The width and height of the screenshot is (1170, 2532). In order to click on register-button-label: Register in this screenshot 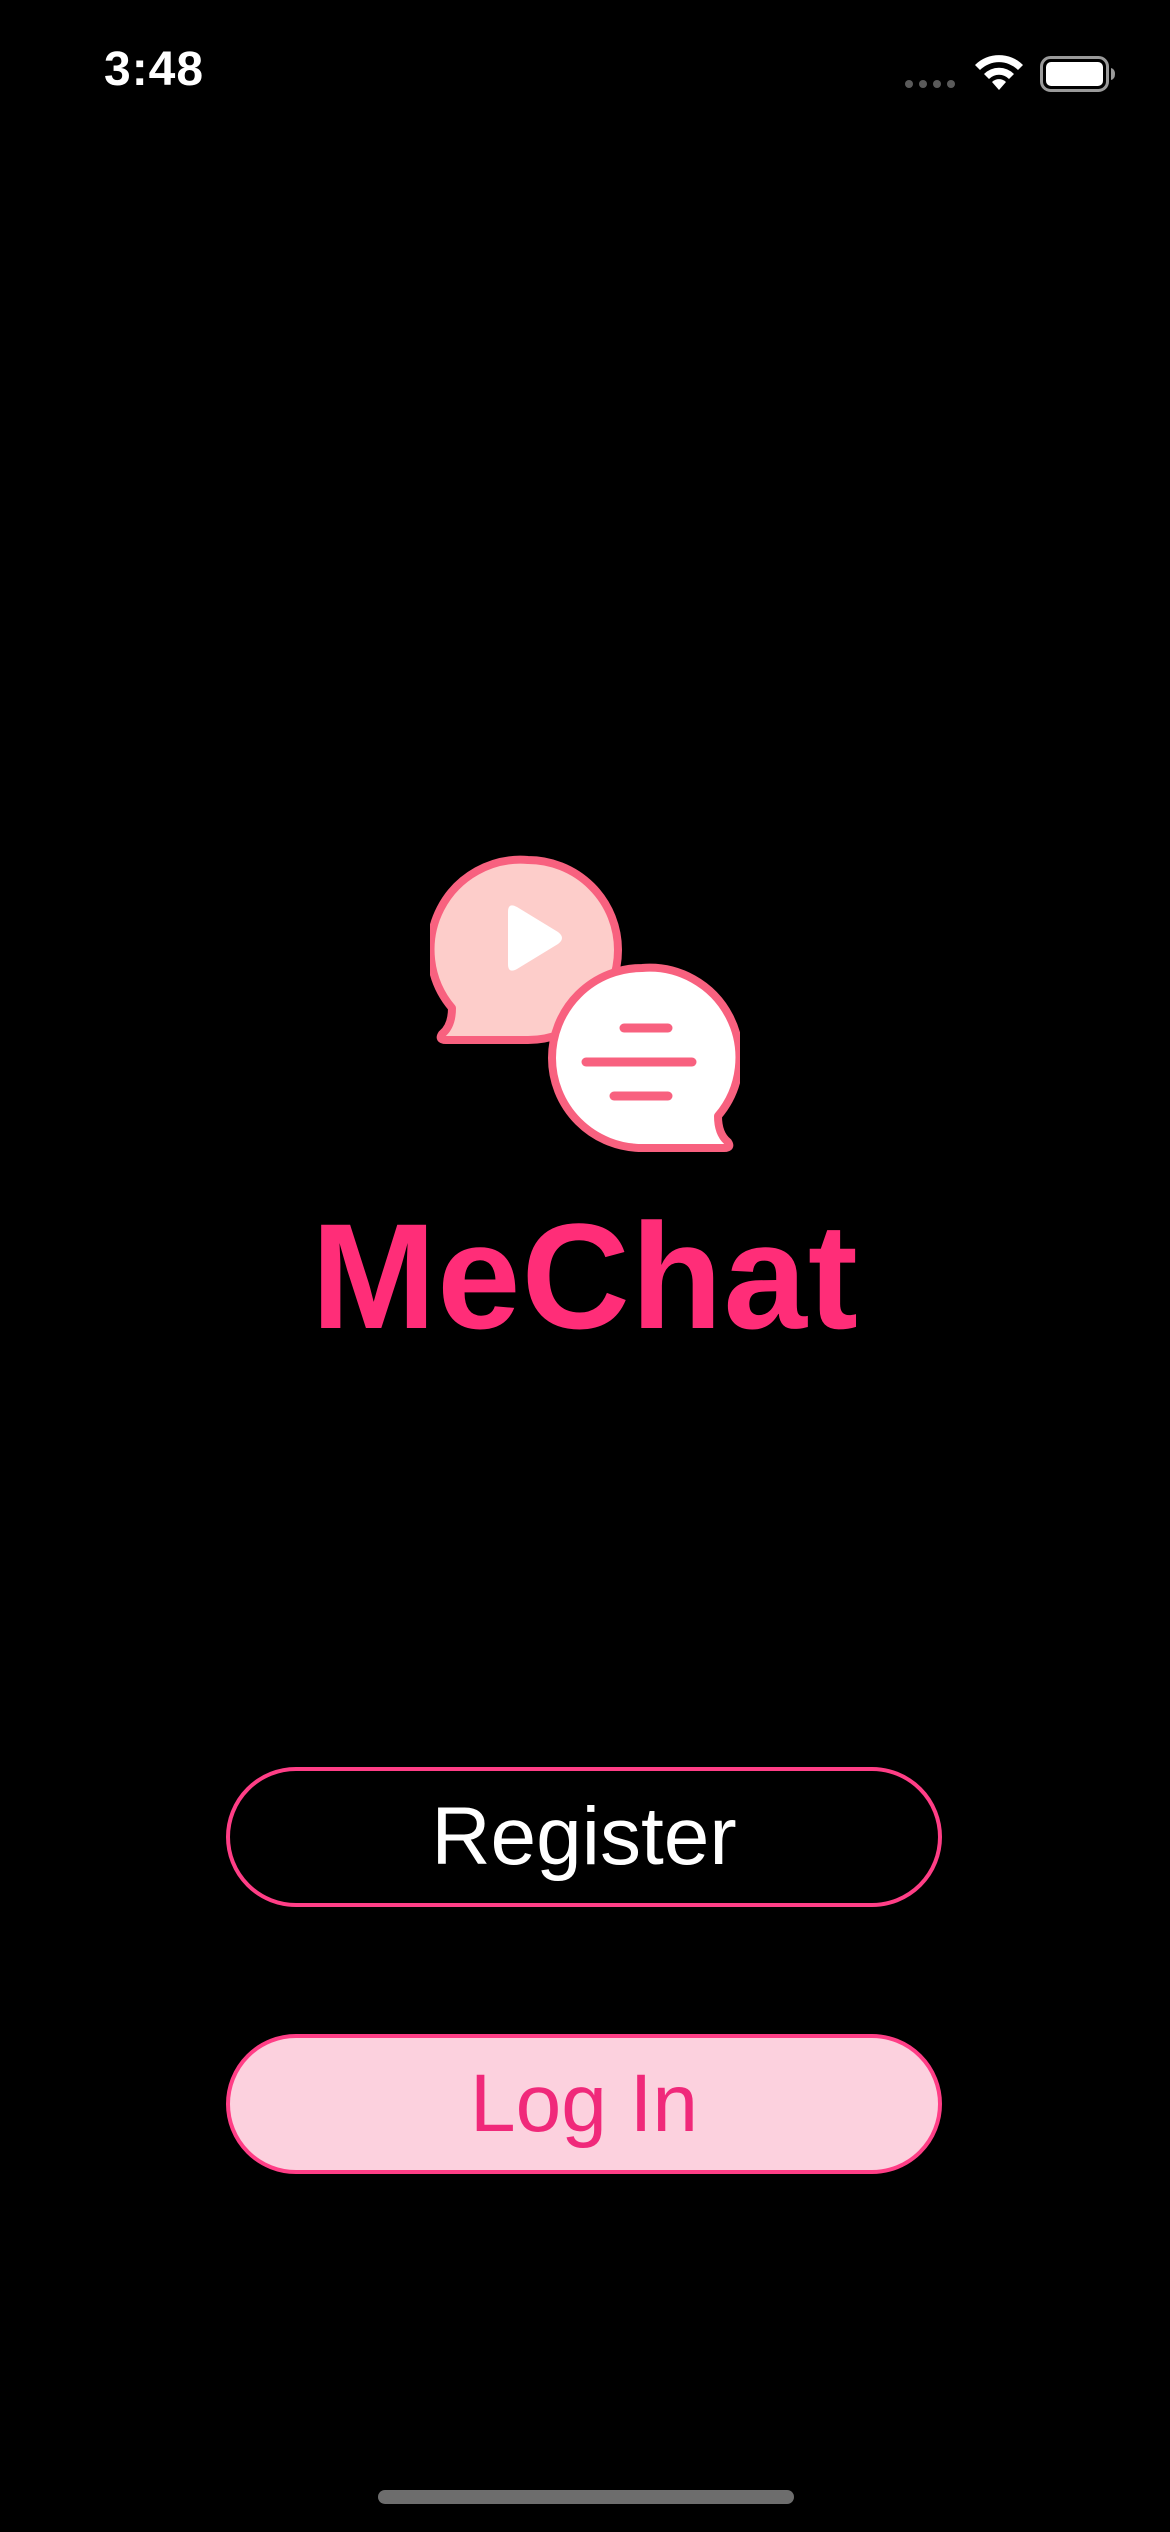, I will do `click(584, 1836)`.